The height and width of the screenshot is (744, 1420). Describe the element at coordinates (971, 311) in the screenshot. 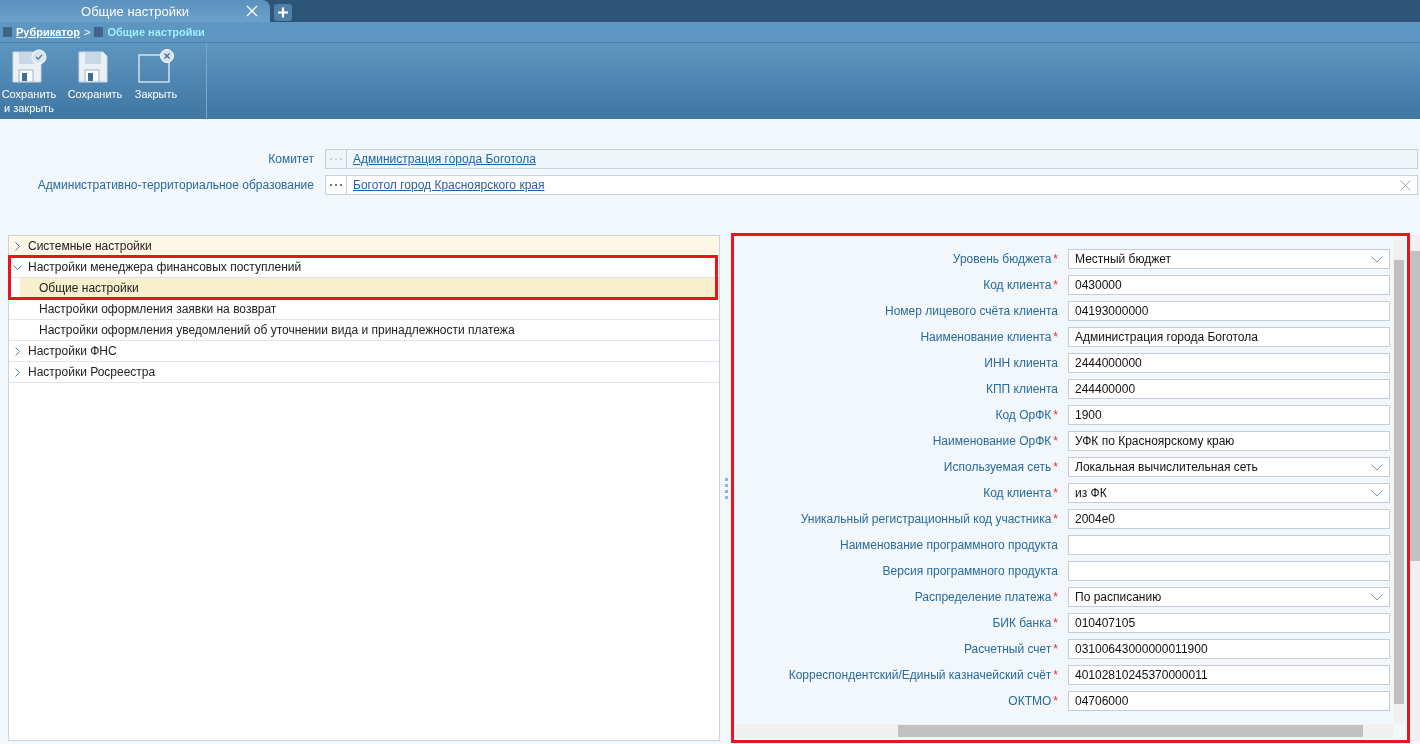

I see `field-label: Номер лицевого счёта клиента` at that location.